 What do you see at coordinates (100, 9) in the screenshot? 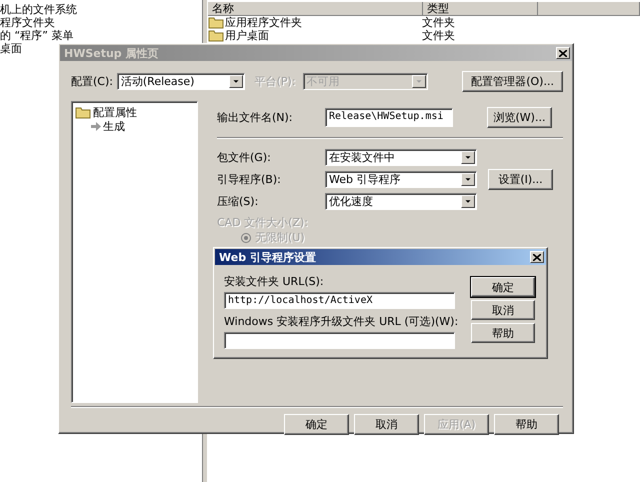
I see `tree-item: 机上的文件系统` at bounding box center [100, 9].